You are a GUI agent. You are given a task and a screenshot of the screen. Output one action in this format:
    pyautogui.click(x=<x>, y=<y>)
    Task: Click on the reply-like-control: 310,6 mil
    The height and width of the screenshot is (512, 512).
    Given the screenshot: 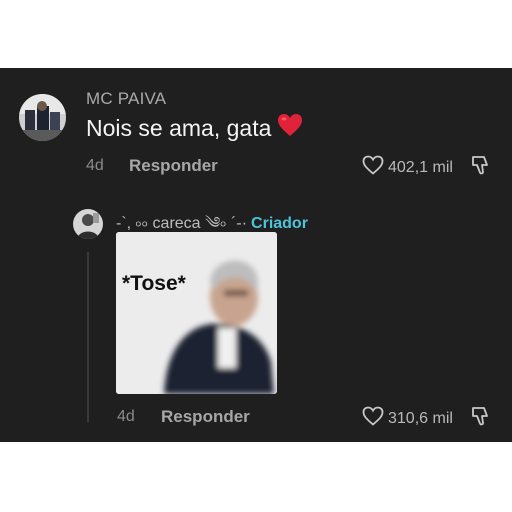 What is the action you would take?
    pyautogui.click(x=407, y=418)
    